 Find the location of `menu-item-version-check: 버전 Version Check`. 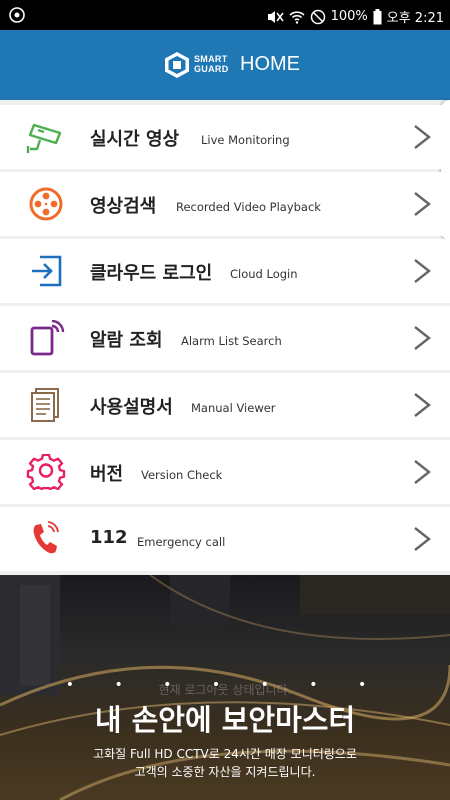

menu-item-version-check: 버전 Version Check is located at coordinates (225, 472).